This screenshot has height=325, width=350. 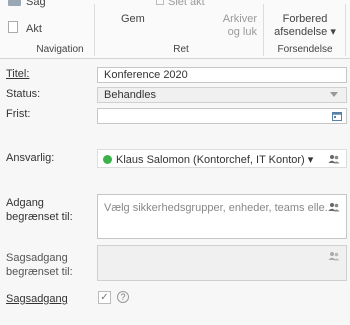 I want to click on akt-button: Akt, so click(x=34, y=29).